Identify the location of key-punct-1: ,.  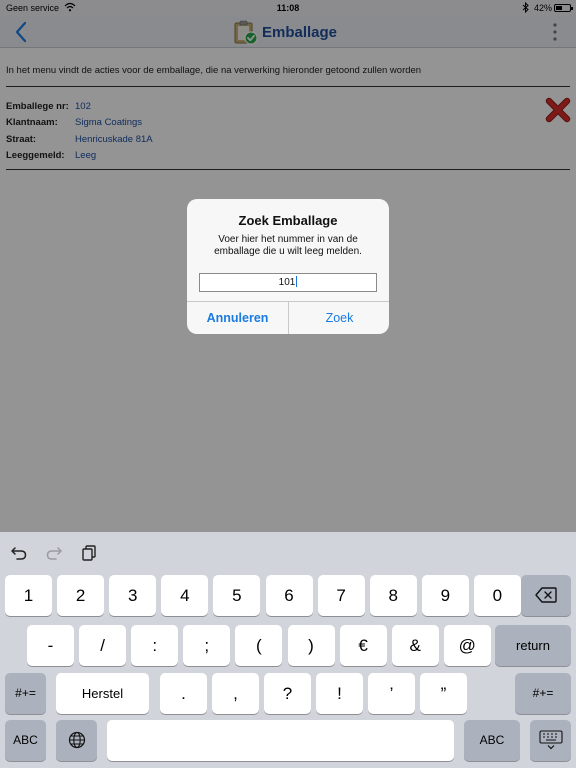
(235, 693).